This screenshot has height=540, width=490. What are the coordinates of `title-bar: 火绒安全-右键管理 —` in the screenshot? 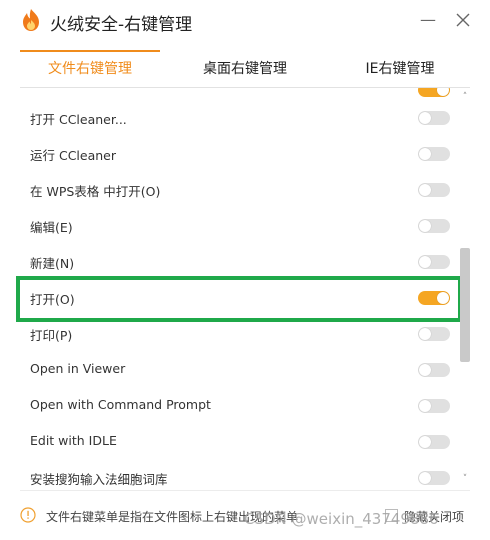 It's located at (245, 22).